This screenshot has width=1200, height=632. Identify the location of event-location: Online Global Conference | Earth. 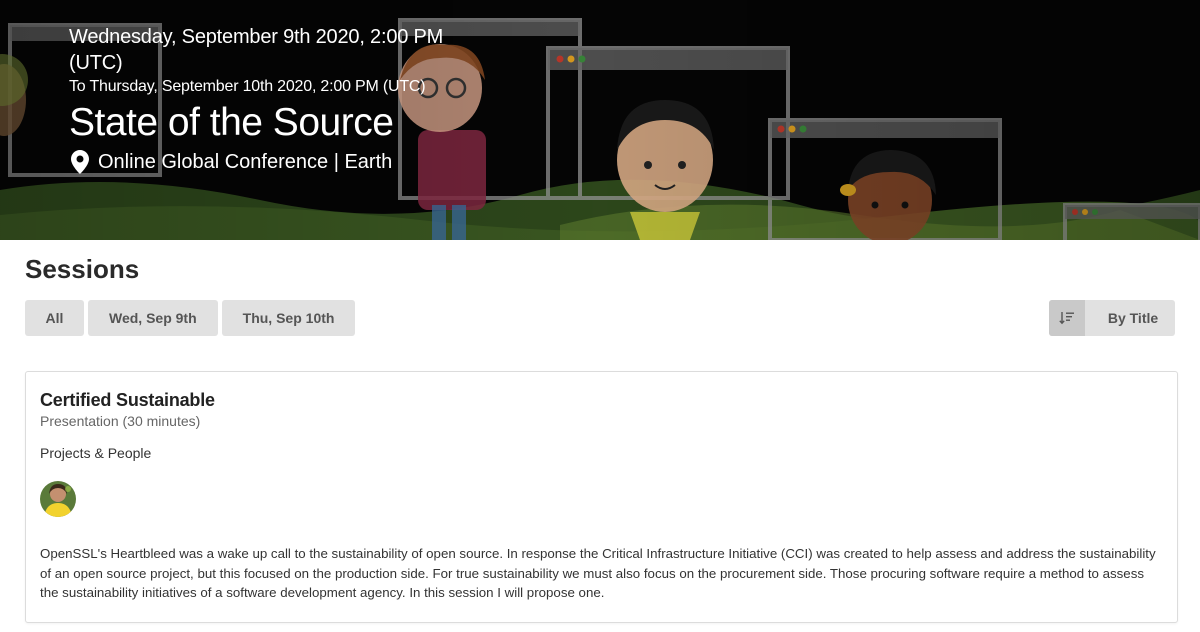
(279, 162).